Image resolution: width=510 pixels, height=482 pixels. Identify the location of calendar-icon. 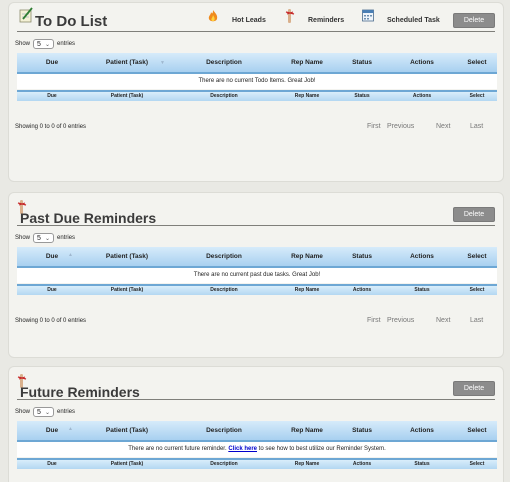
(368, 18).